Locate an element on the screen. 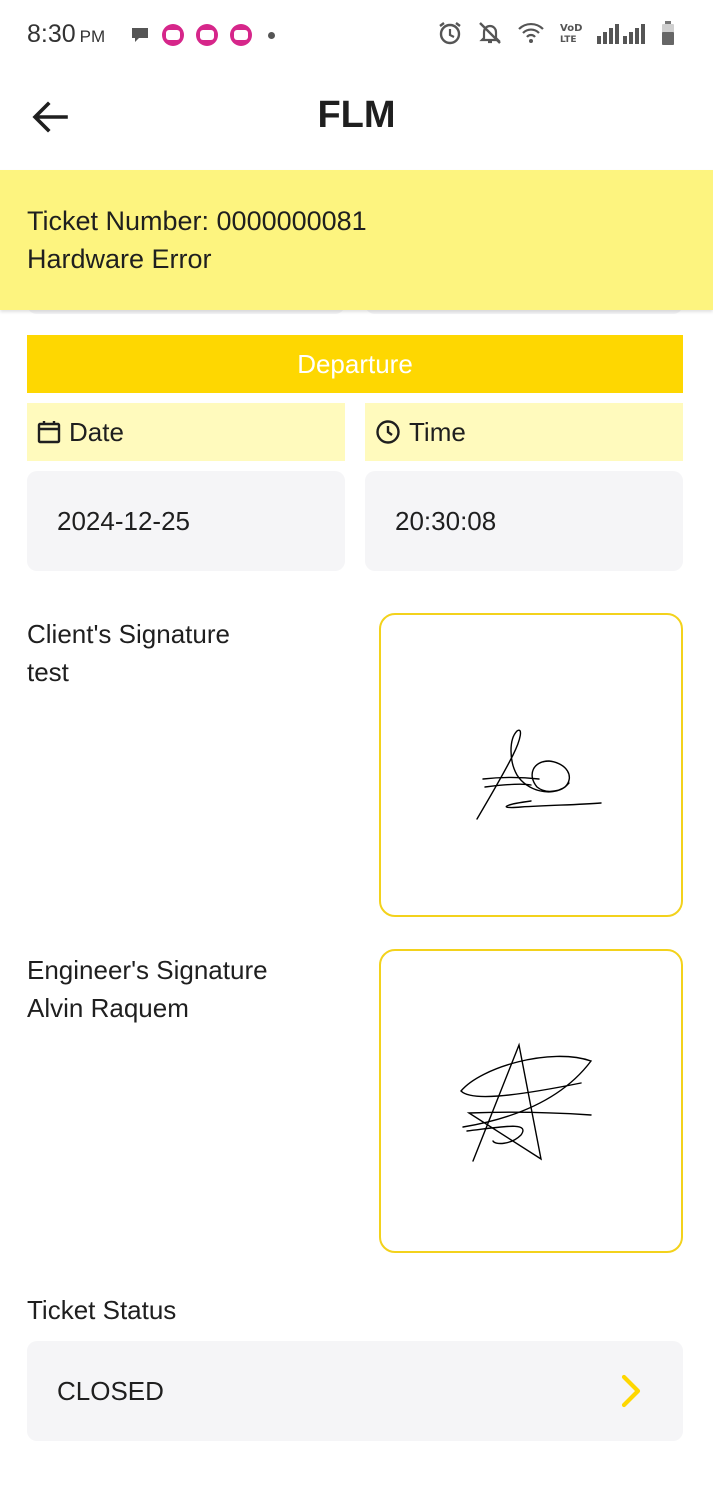  time-field: 20:30:08 is located at coordinates (524, 521).